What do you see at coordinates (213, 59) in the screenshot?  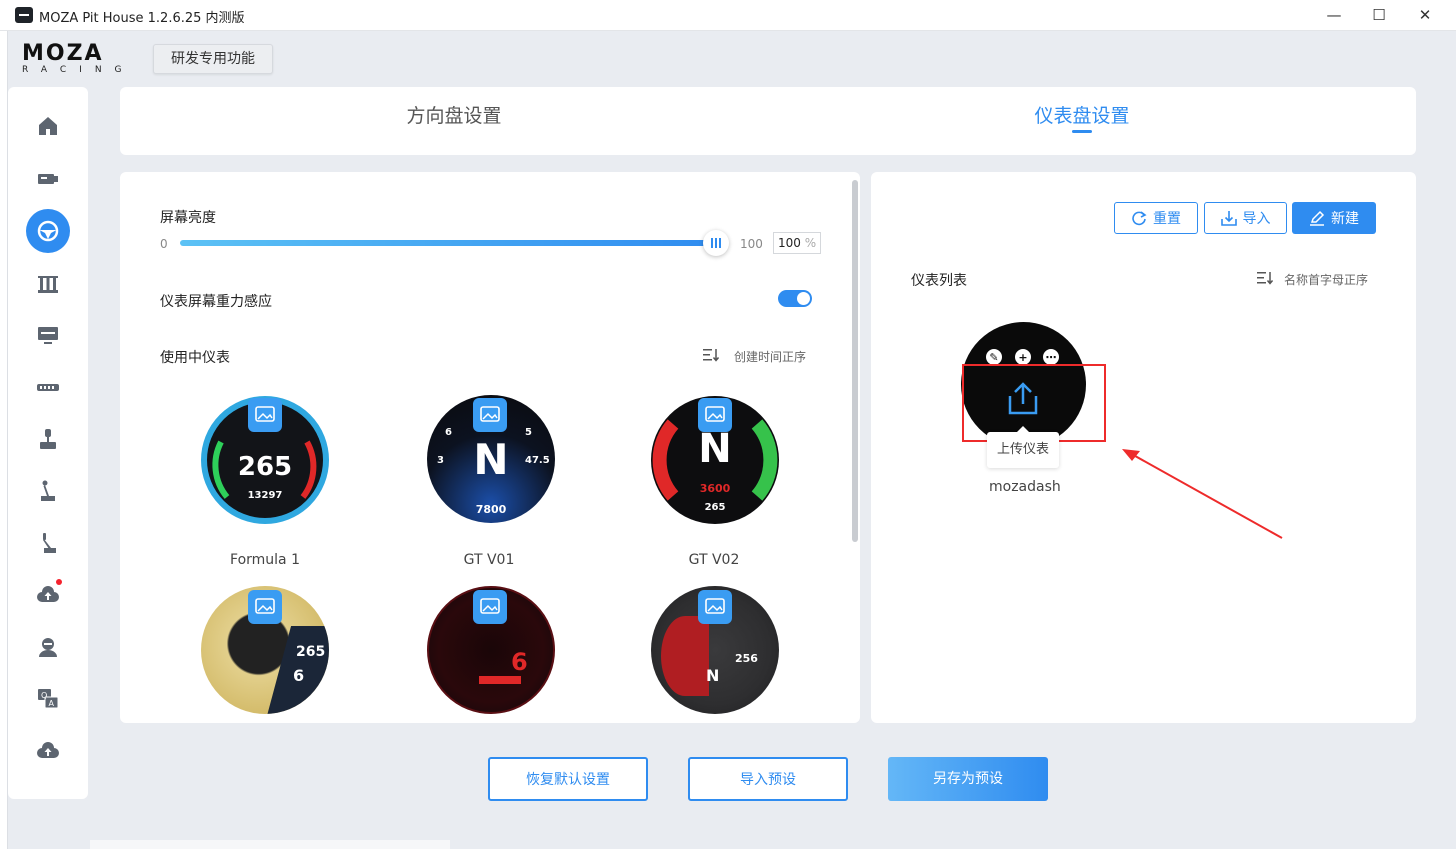 I see `dev-functions-button: 研发专用功能` at bounding box center [213, 59].